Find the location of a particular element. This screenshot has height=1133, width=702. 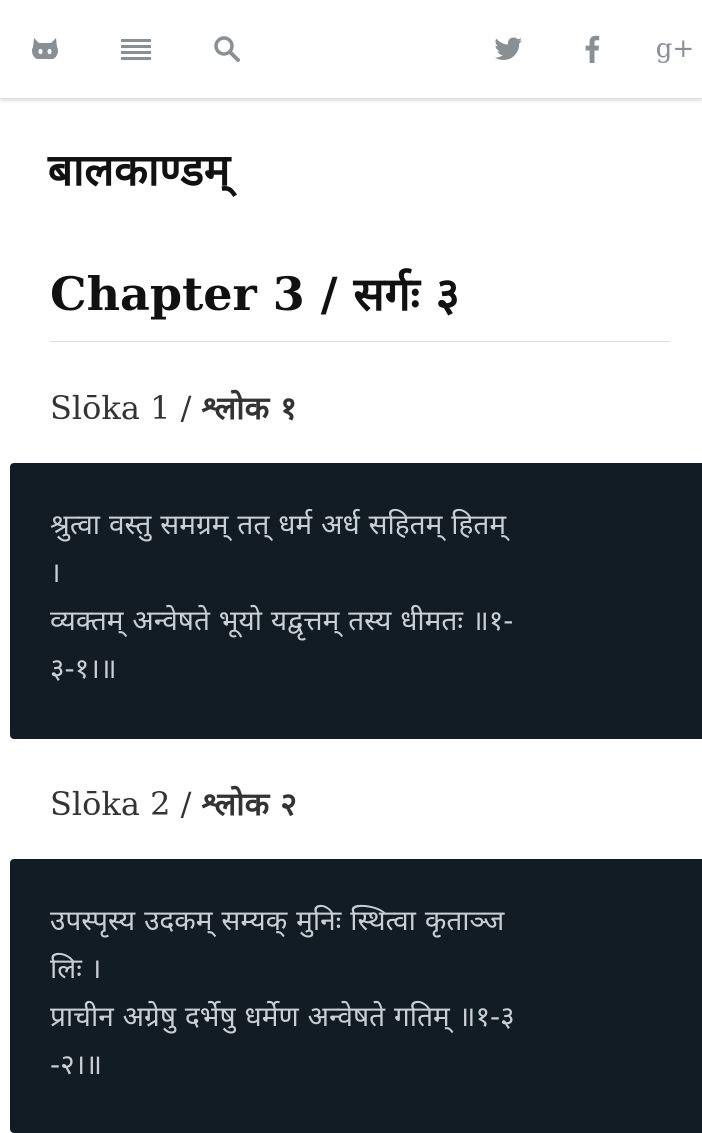

sloka-heading-latin: Slōka 2 / is located at coordinates (126, 804).